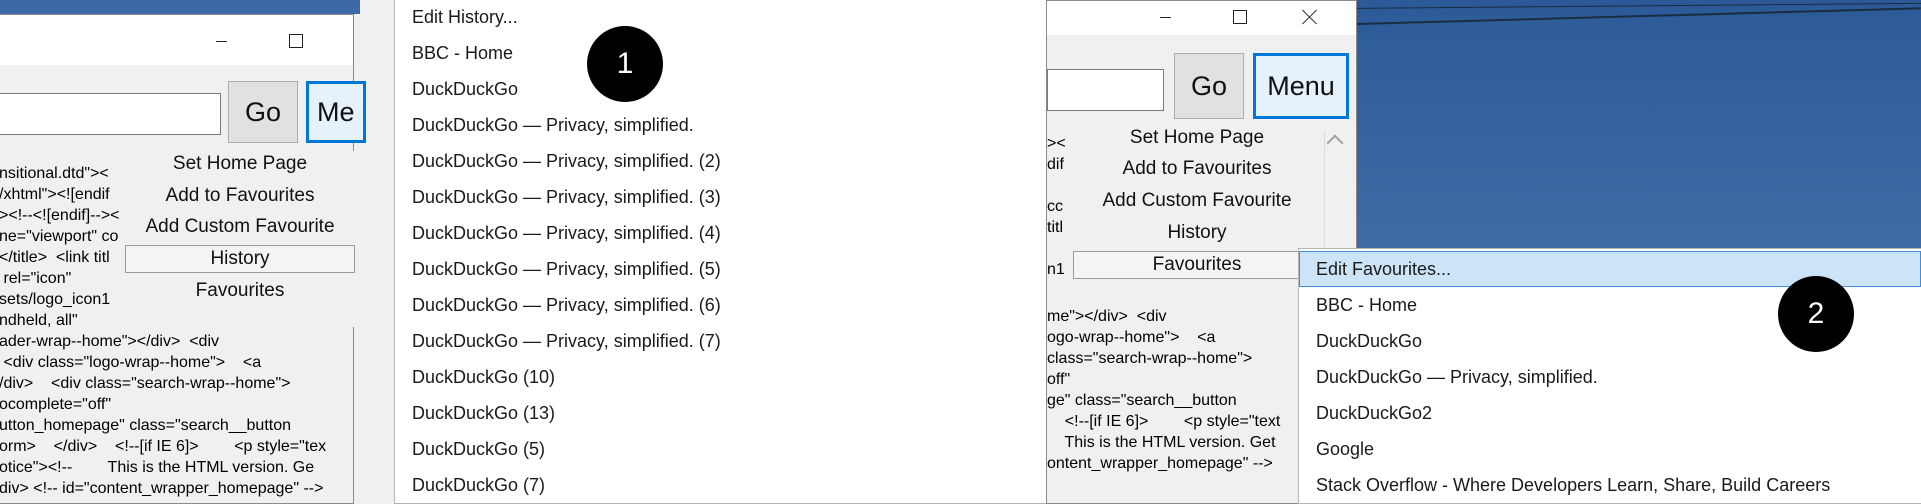 Image resolution: width=1921 pixels, height=504 pixels. What do you see at coordinates (721, 53) in the screenshot?
I see `history-item: BBC - Home` at bounding box center [721, 53].